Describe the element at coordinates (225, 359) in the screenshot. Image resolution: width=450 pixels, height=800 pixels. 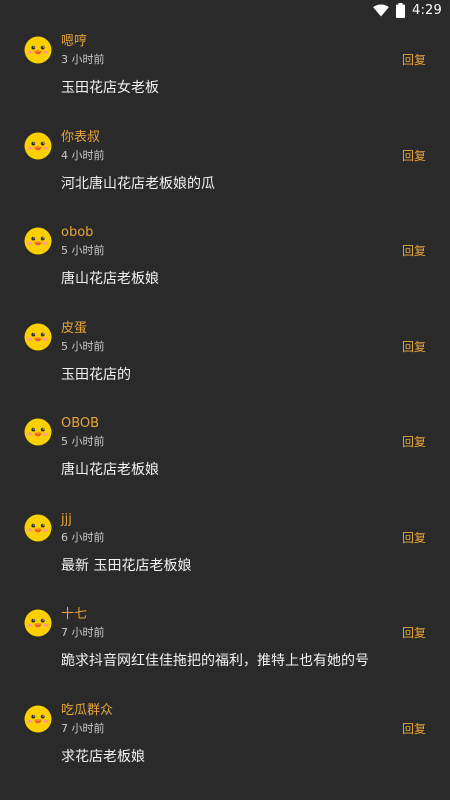
I see `comment-item: 皮蛋 5 小时前 回复 玉田花店的` at that location.